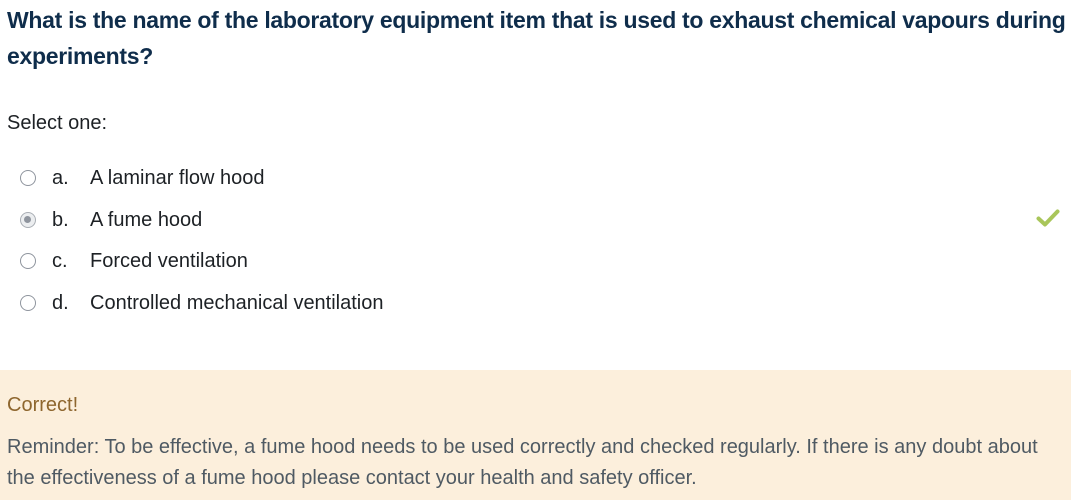  I want to click on radio-button-a, so click(28, 178).